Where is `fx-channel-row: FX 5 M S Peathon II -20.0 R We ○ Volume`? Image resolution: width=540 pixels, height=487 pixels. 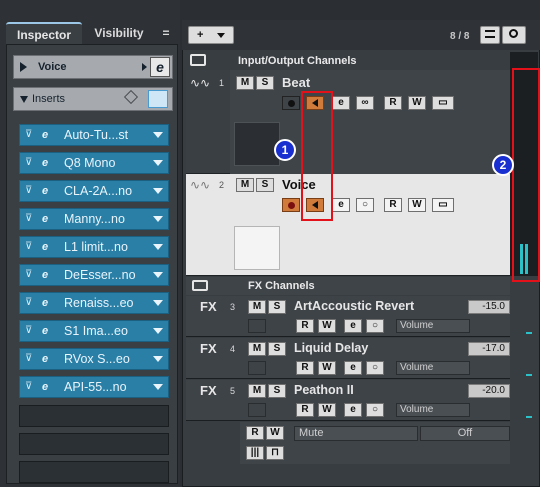 fx-channel-row: FX 5 M S Peathon II -20.0 R We ○ Volume is located at coordinates (359, 400).